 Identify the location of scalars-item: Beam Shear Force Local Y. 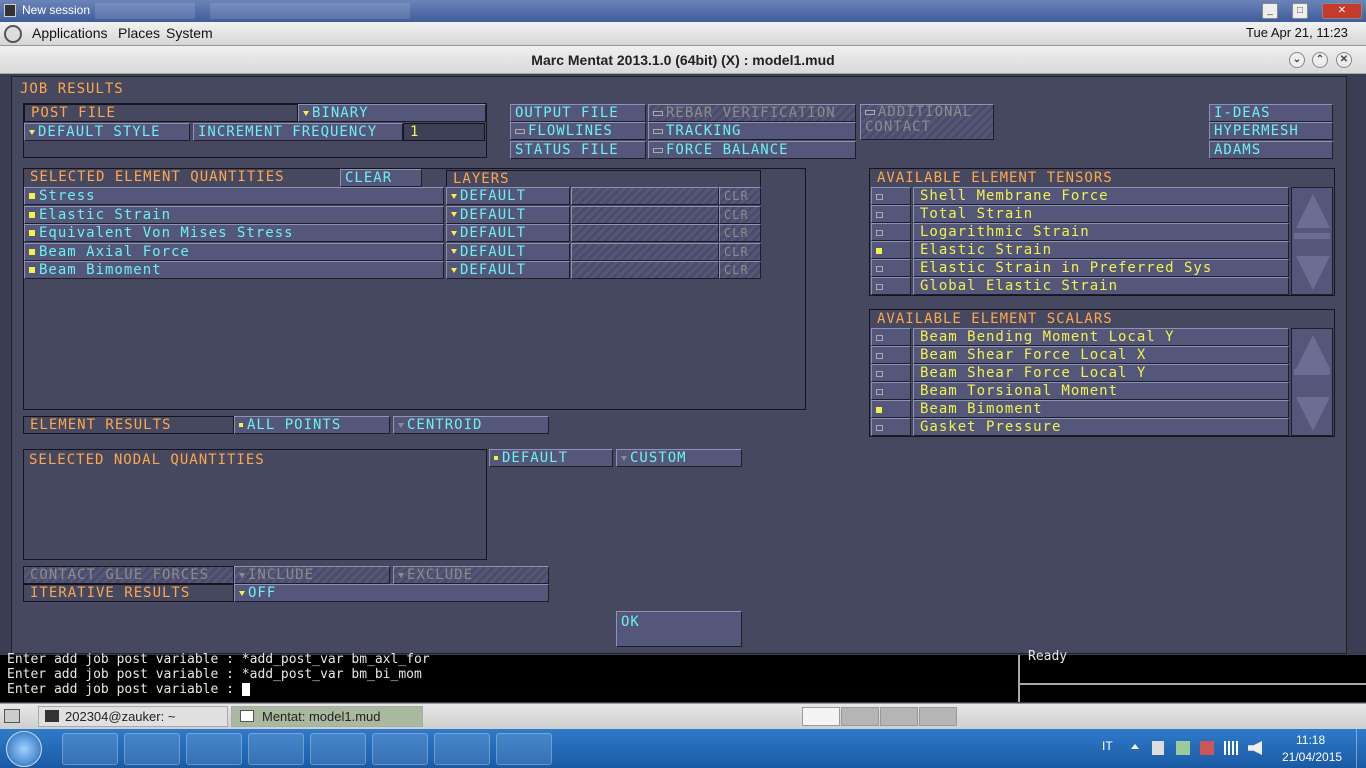
(1101, 373).